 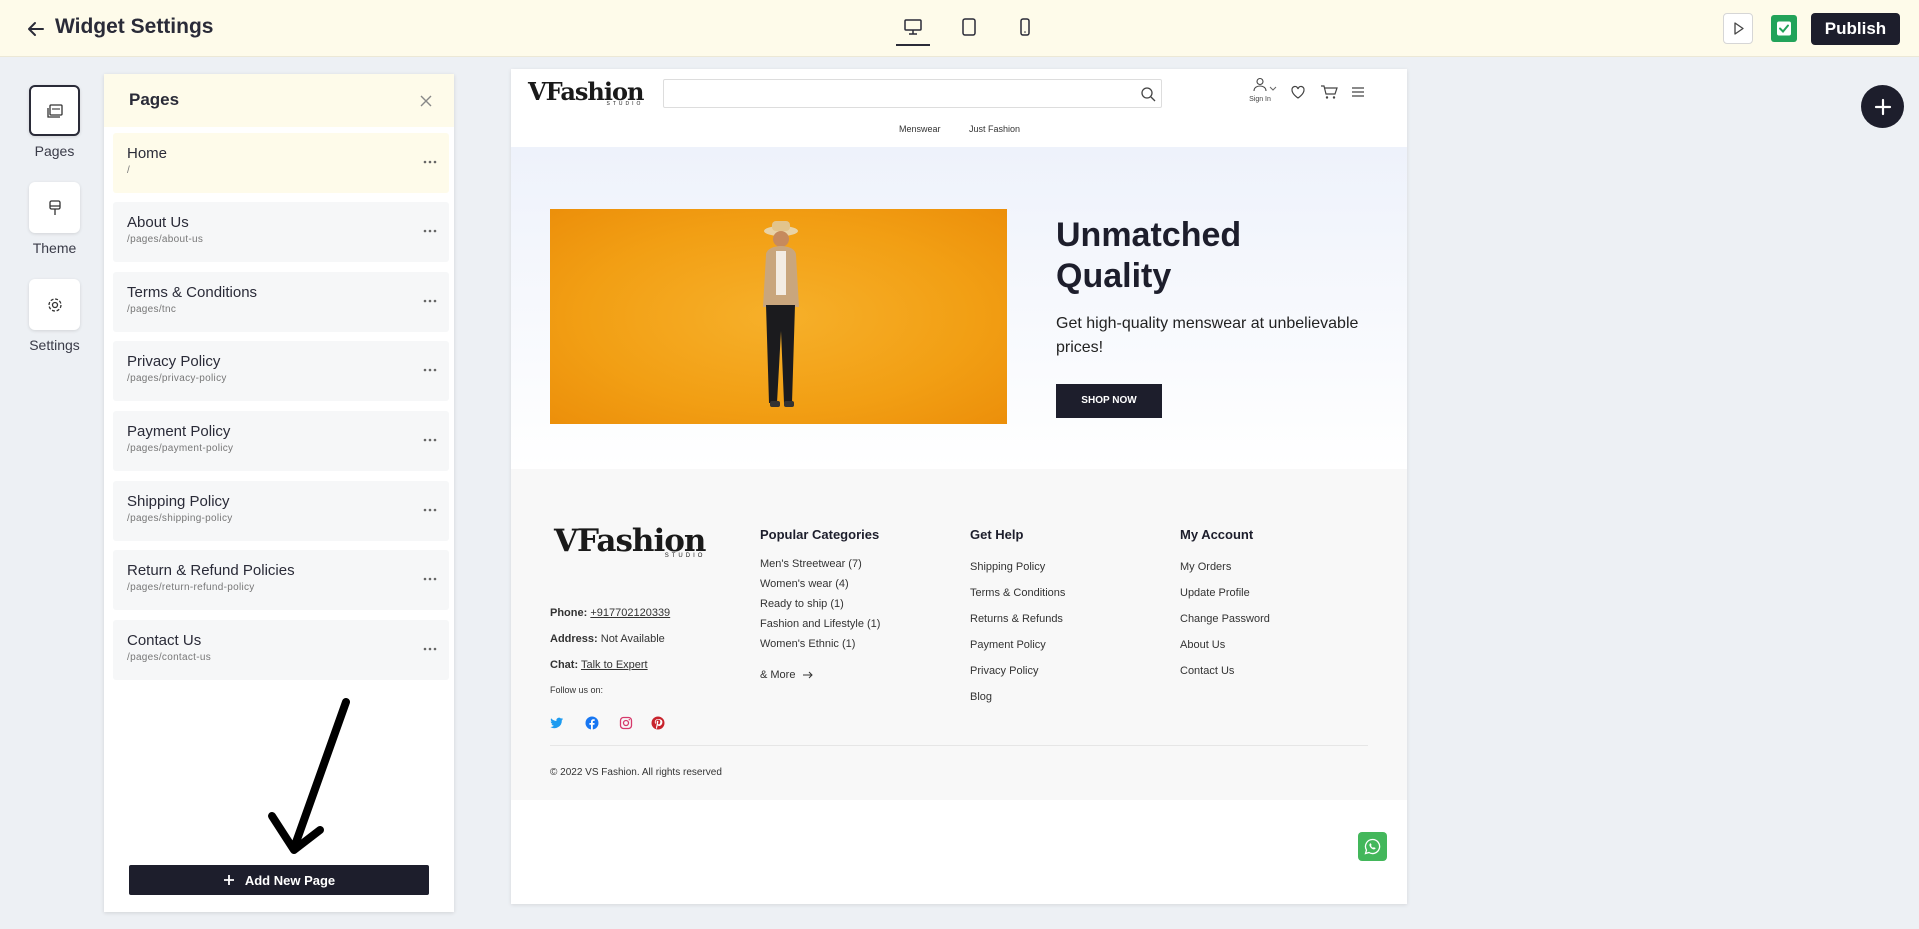 What do you see at coordinates (1004, 671) in the screenshot?
I see `footer-link: Privacy Policy` at bounding box center [1004, 671].